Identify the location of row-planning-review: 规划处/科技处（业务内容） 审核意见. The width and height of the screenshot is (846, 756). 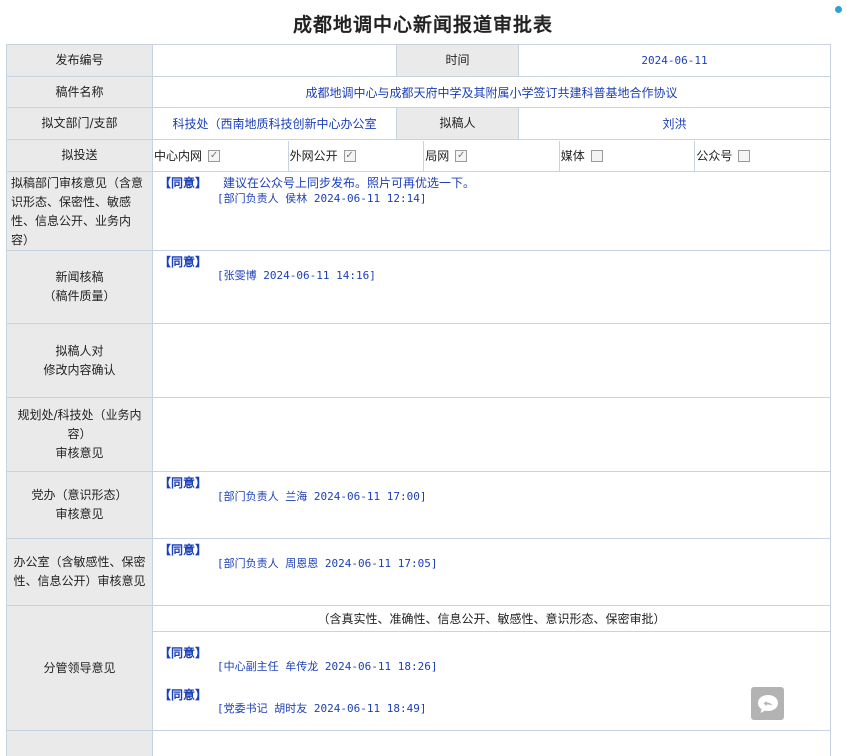
(418, 434).